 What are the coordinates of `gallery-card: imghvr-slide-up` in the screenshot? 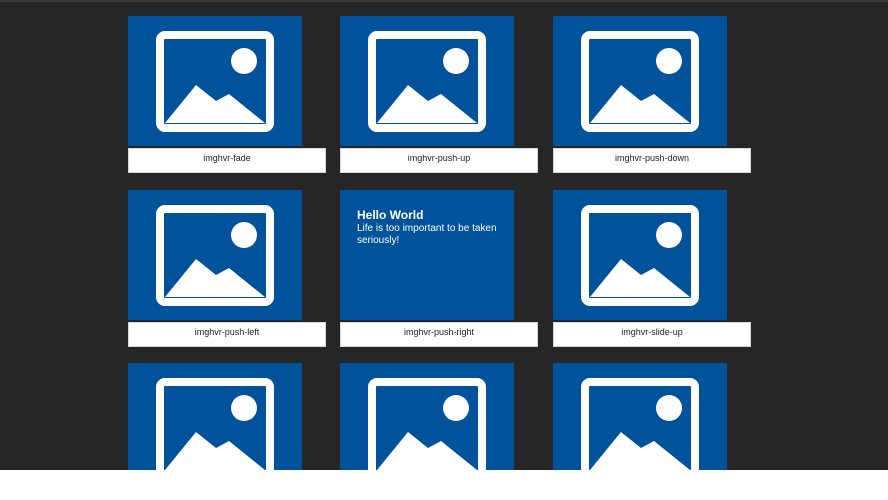 It's located at (653, 268).